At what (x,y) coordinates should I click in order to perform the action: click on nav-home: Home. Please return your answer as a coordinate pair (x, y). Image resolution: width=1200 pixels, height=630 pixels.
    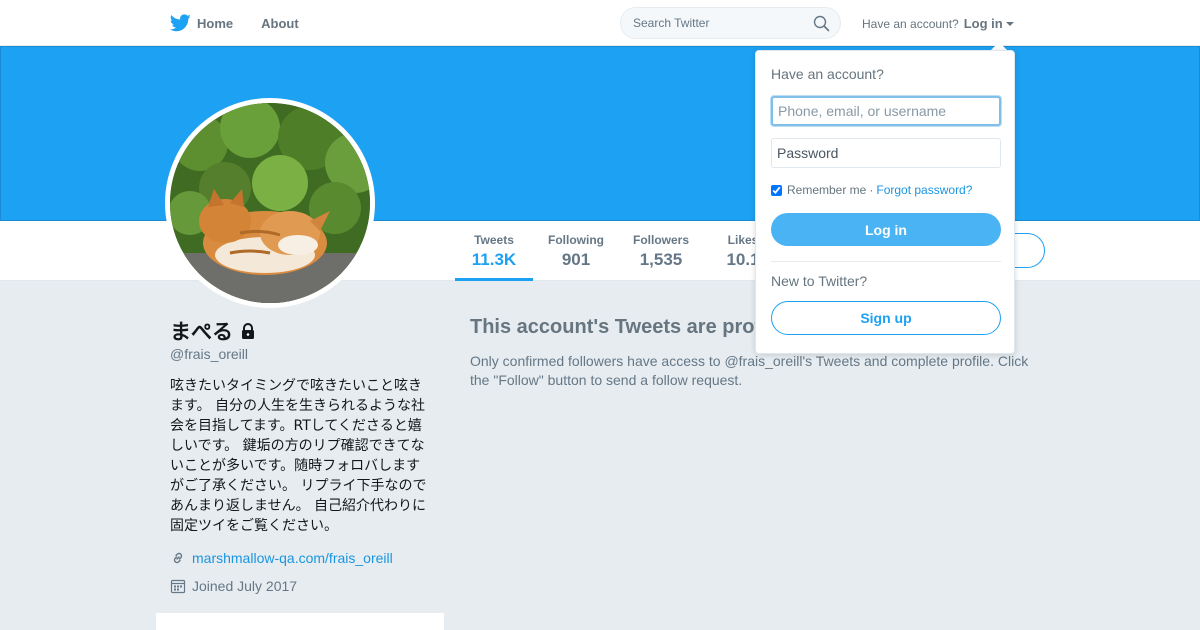
    Looking at the image, I should click on (201, 23).